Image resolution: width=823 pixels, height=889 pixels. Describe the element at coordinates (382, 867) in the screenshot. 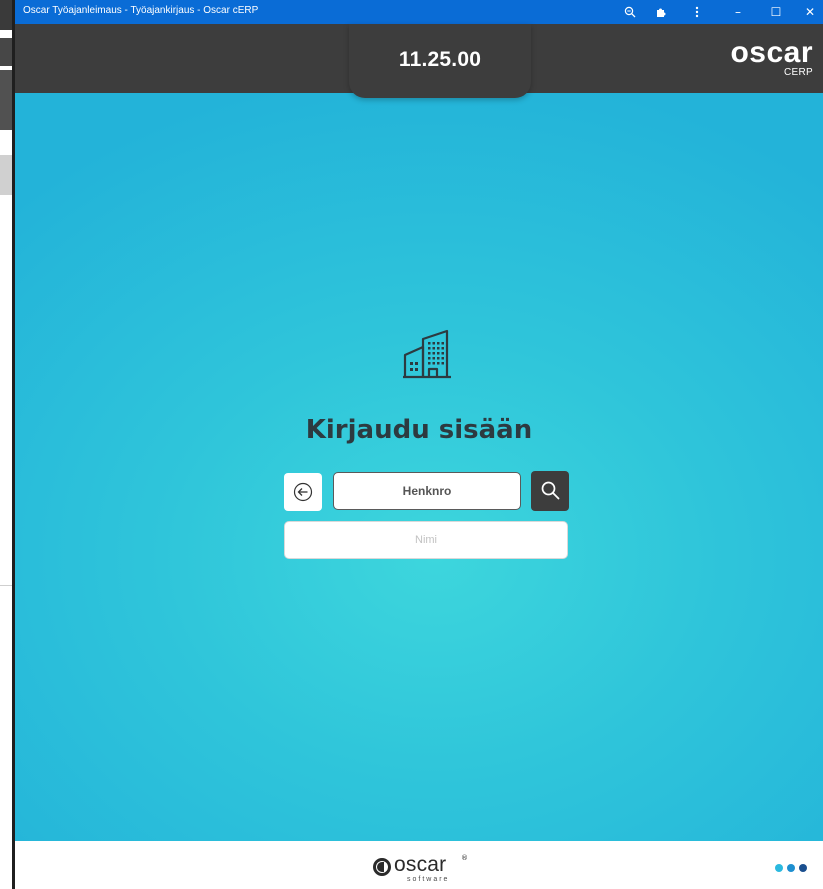

I see `logo-mark-icon` at that location.